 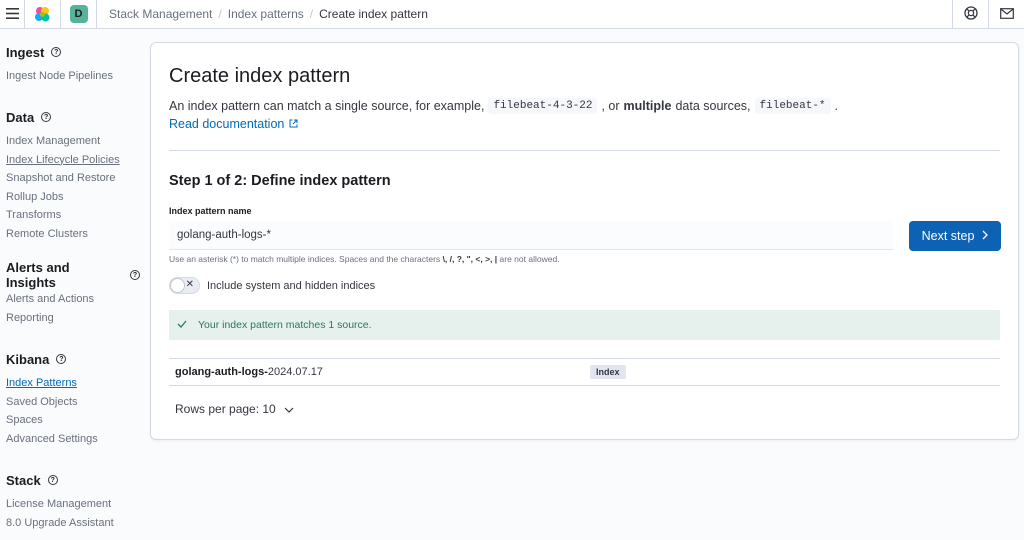 What do you see at coordinates (227, 124) in the screenshot?
I see `read-documentation-label: Read documentation` at bounding box center [227, 124].